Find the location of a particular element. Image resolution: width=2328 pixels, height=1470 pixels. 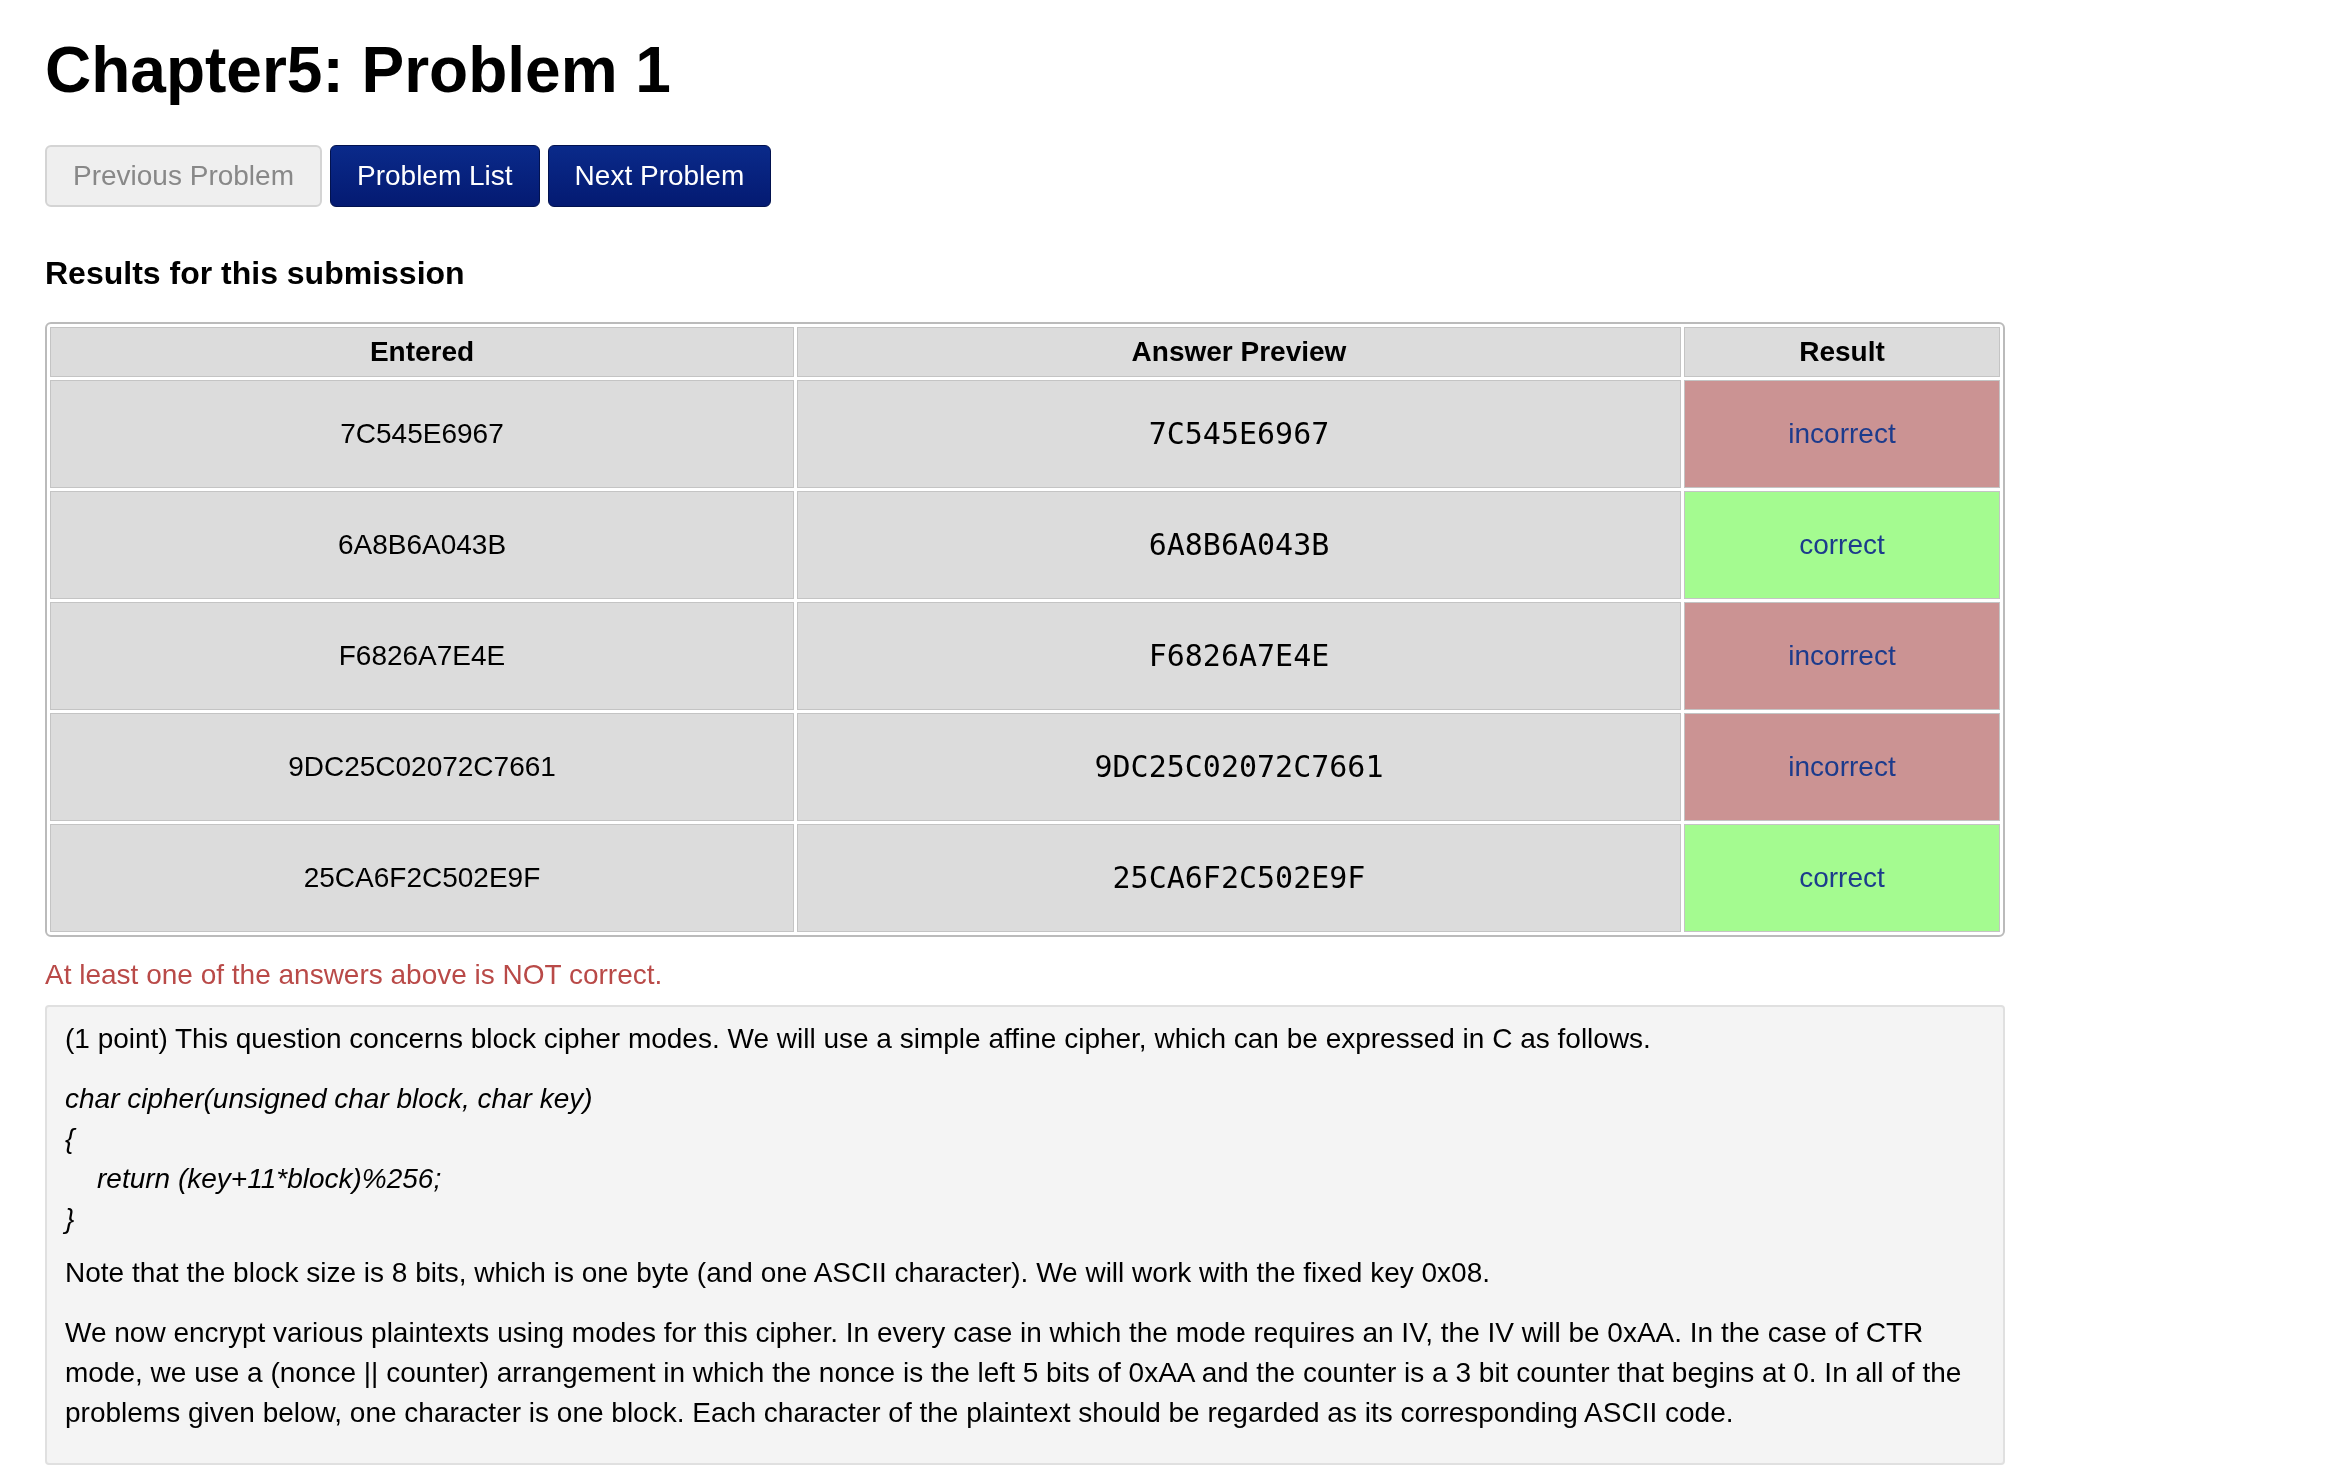

entered-cell: F6826A7E4E is located at coordinates (422, 655).